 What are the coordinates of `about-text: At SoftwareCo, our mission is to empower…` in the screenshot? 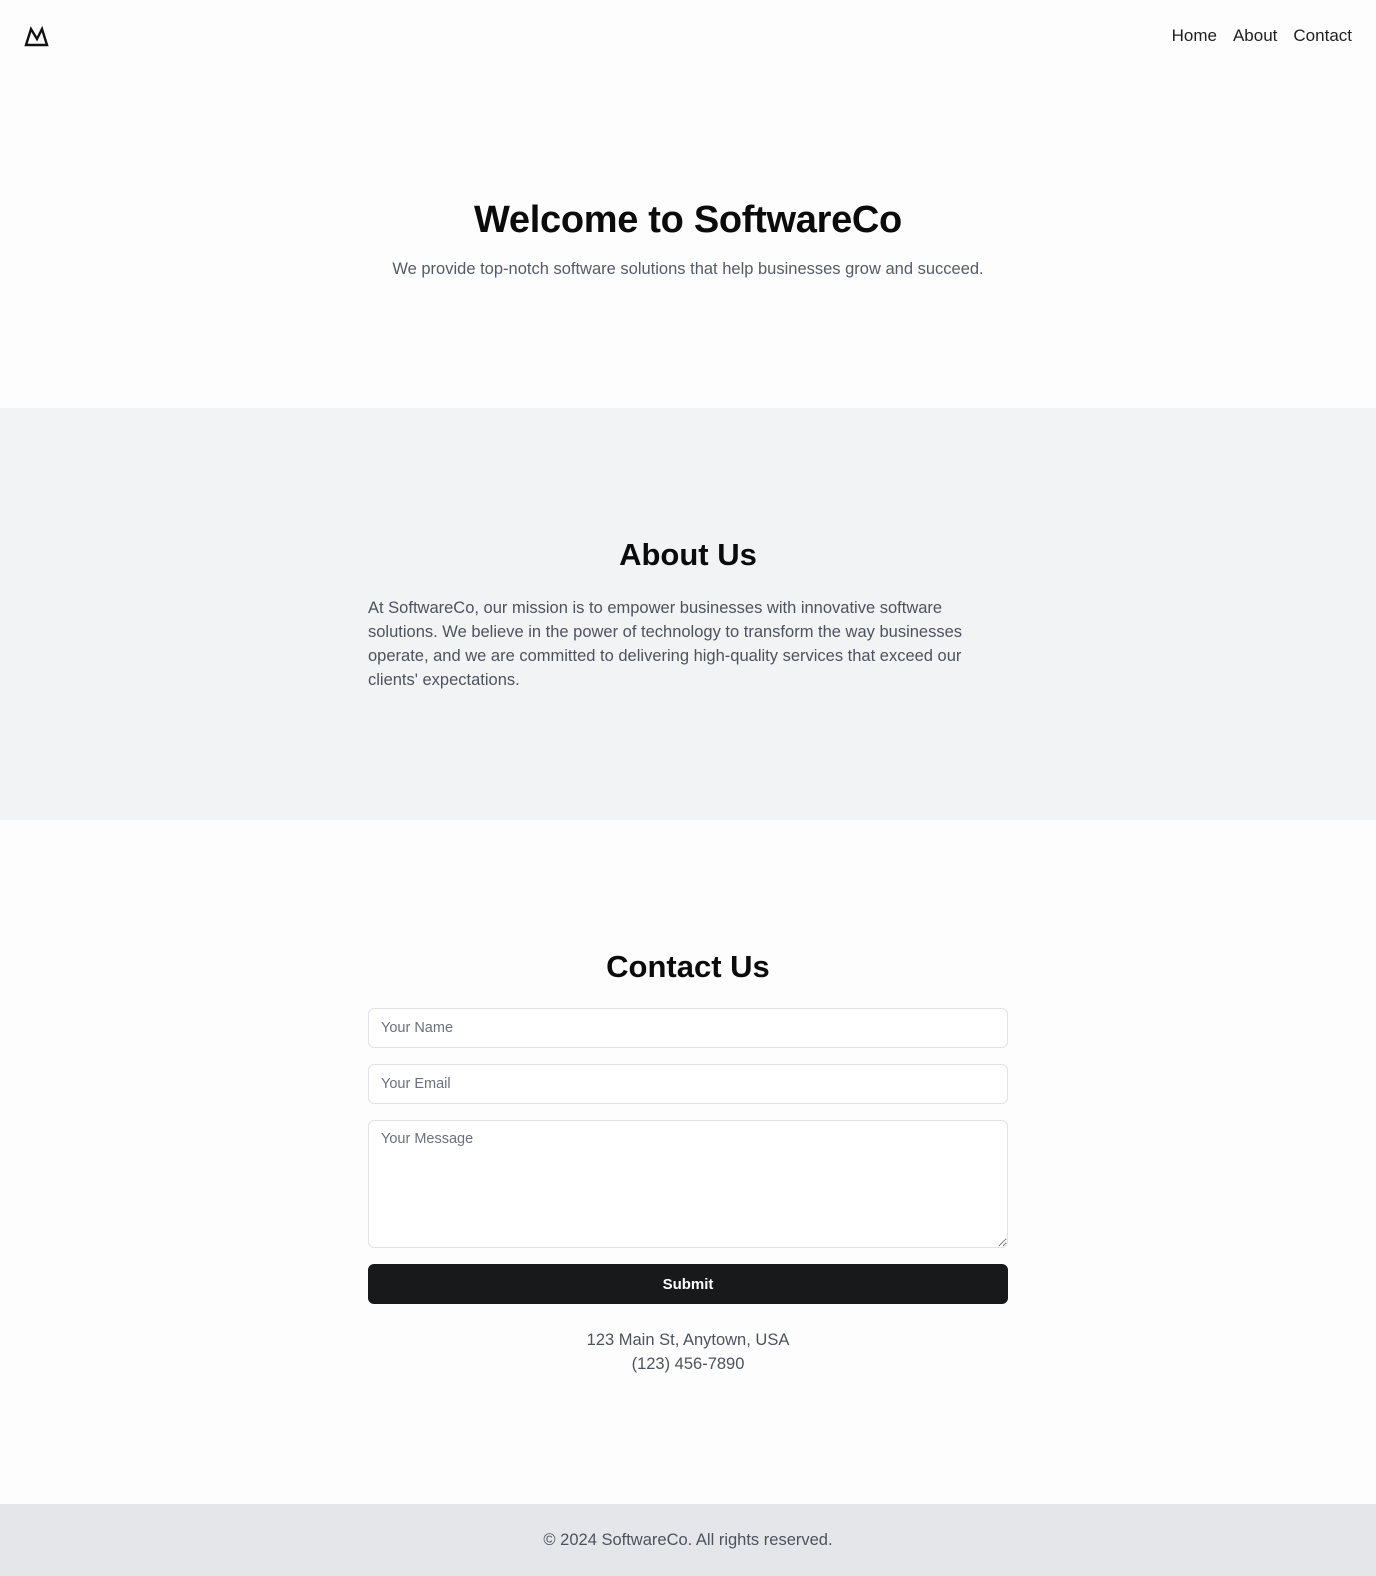 It's located at (665, 644).